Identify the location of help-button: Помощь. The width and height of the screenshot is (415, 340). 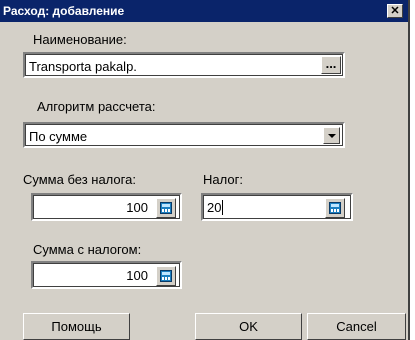
(76, 326).